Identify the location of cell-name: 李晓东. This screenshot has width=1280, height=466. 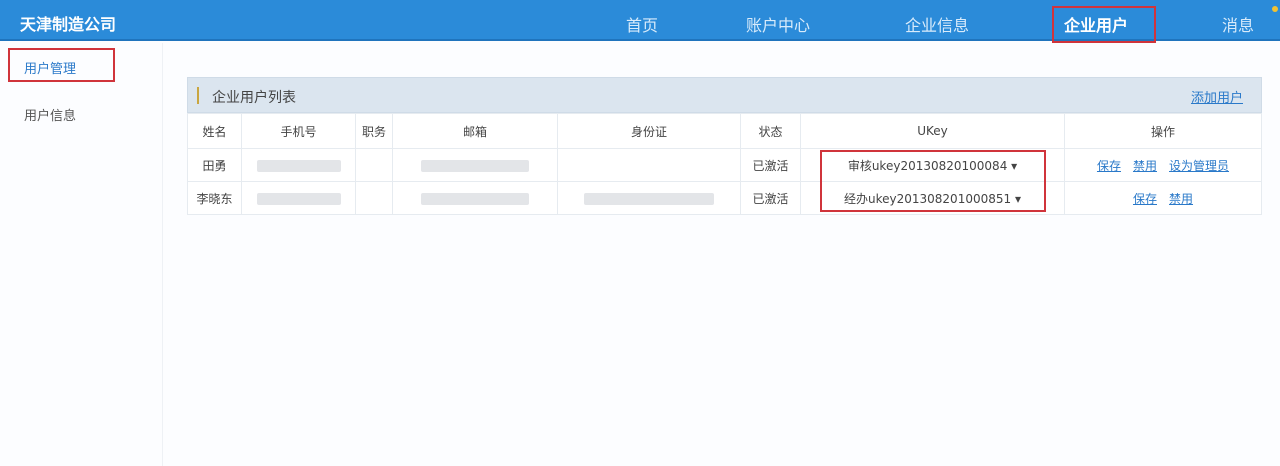
(214, 198).